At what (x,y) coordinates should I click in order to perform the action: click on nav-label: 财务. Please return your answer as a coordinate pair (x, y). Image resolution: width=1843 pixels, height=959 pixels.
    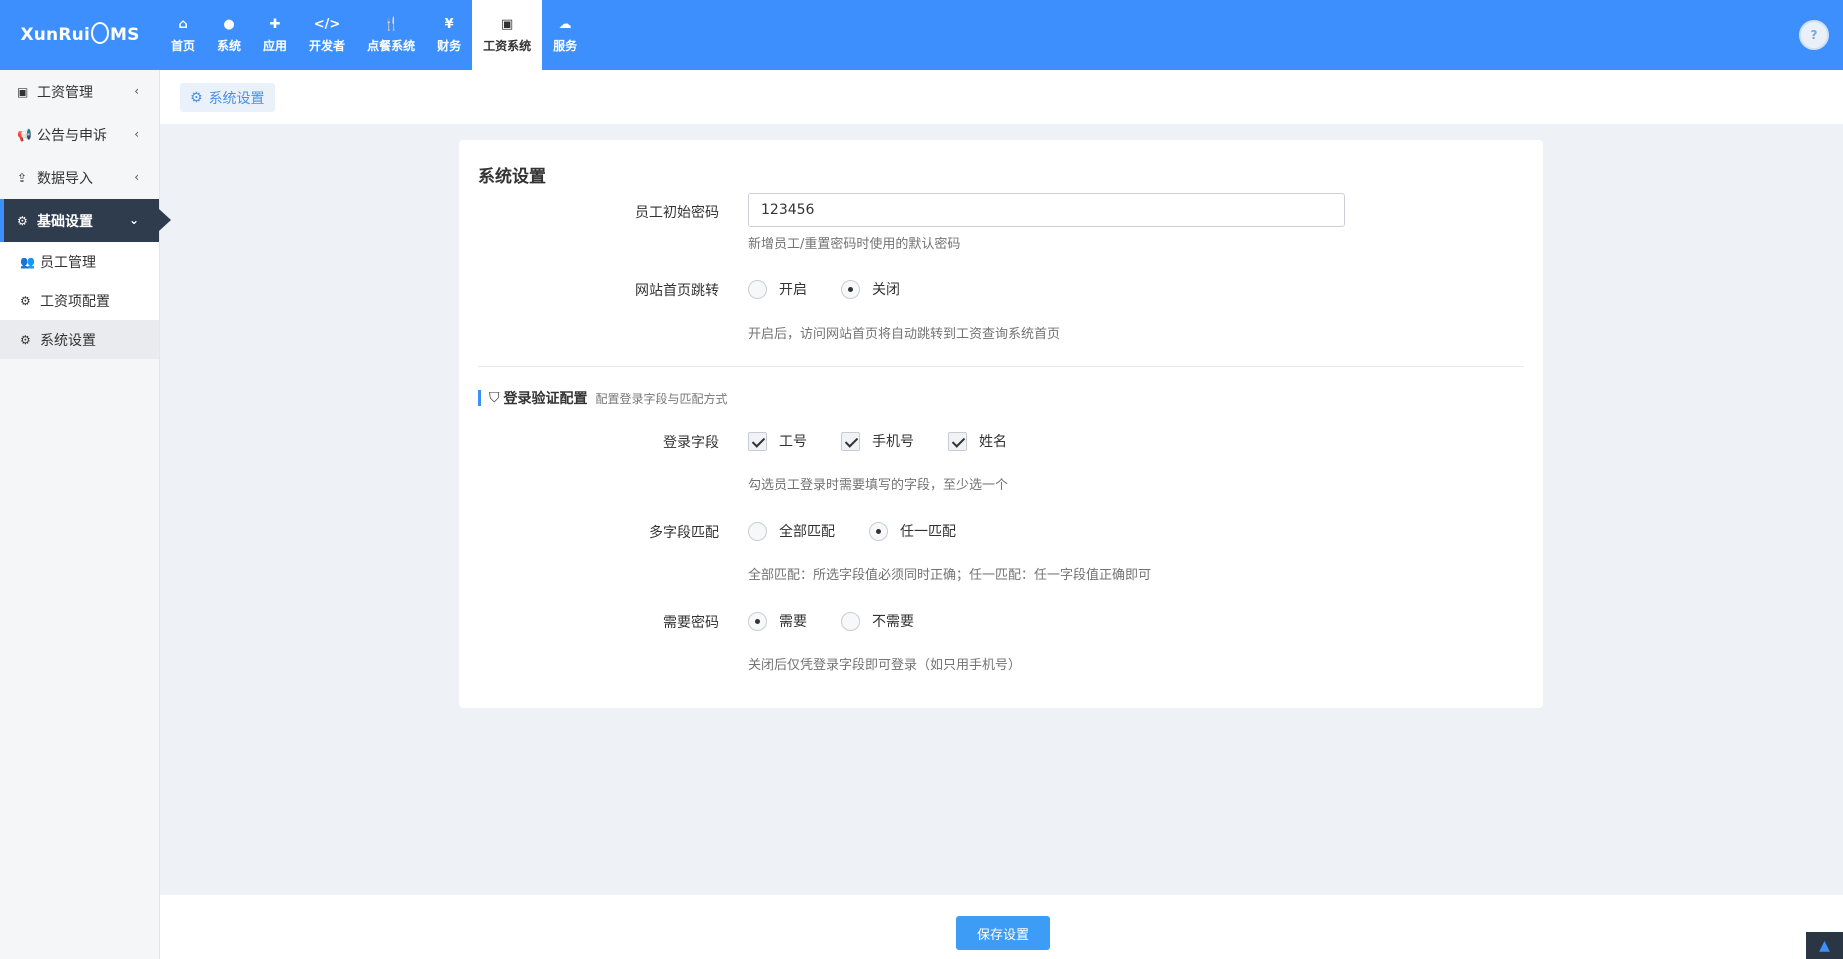
    Looking at the image, I should click on (449, 45).